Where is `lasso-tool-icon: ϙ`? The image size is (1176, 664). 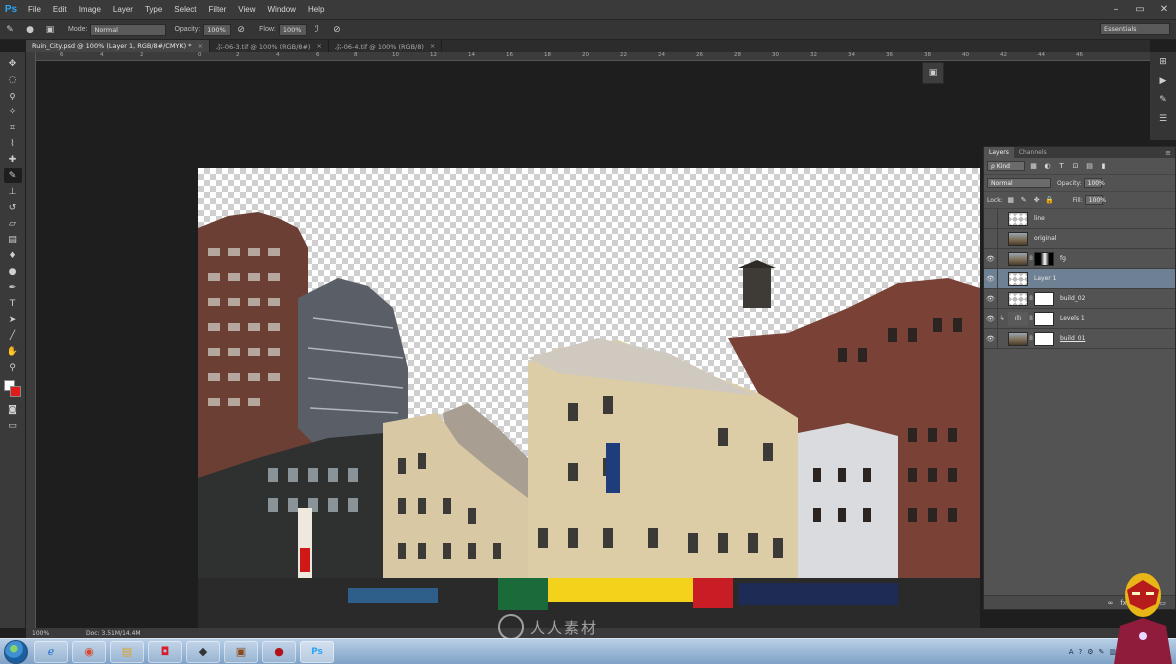 lasso-tool-icon: ϙ is located at coordinates (13, 95).